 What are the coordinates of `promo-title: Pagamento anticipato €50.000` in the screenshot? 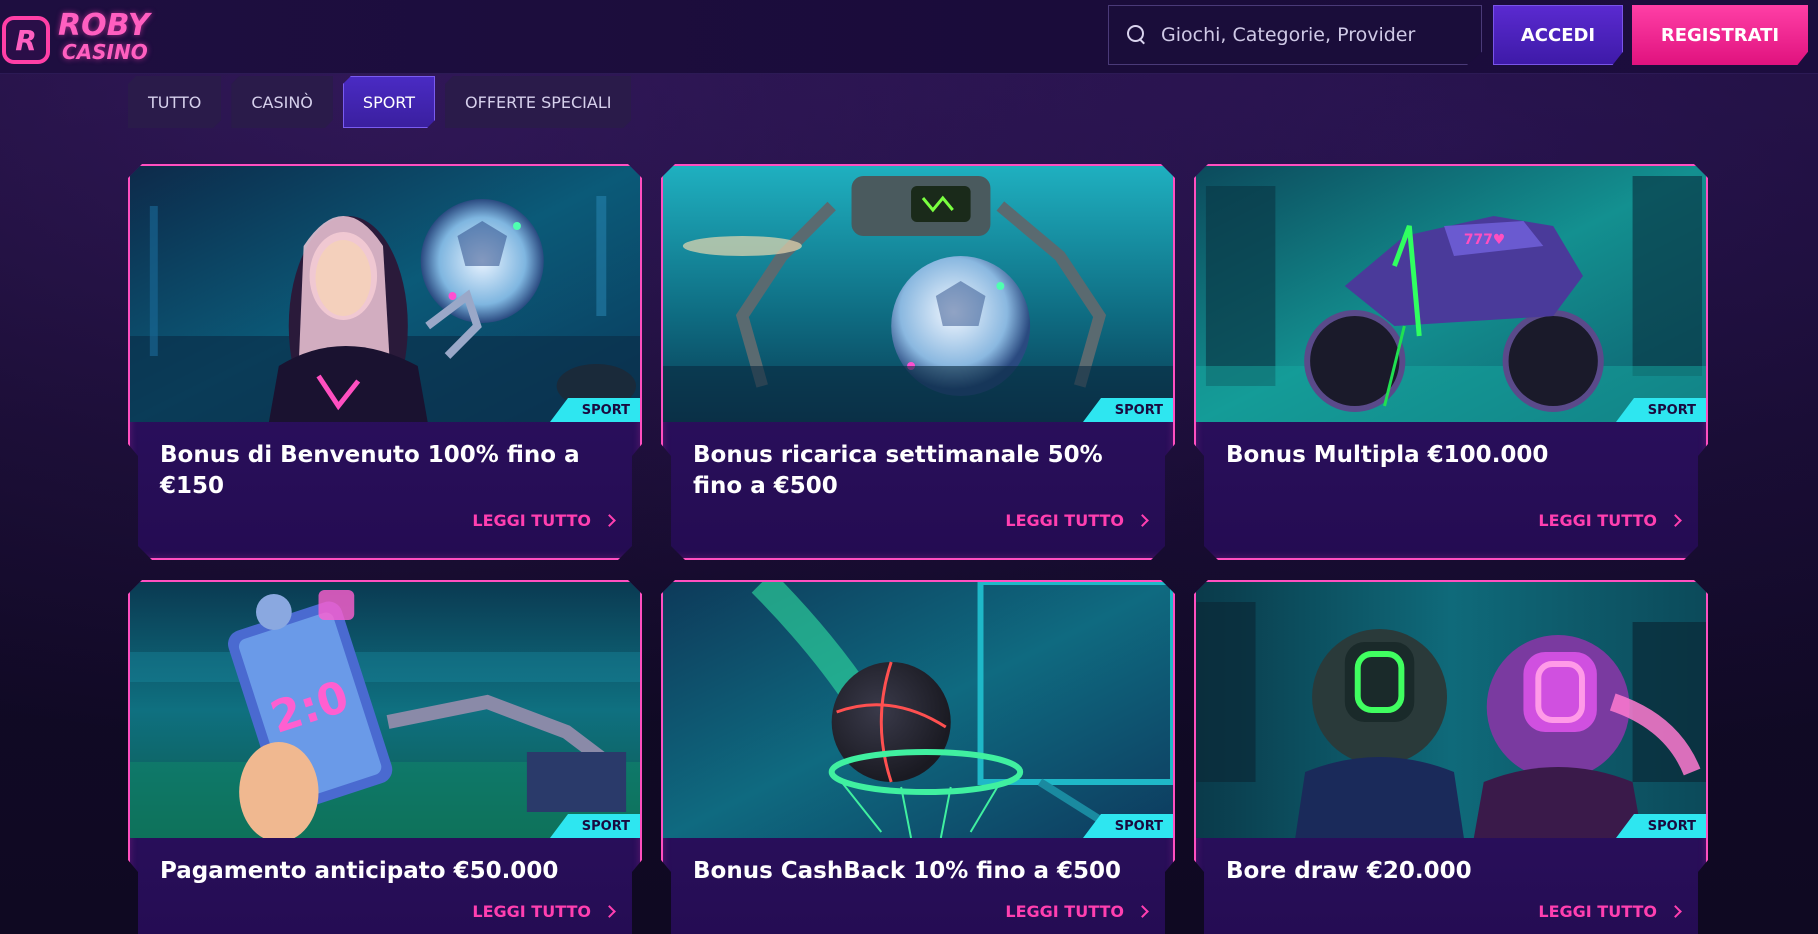 It's located at (359, 871).